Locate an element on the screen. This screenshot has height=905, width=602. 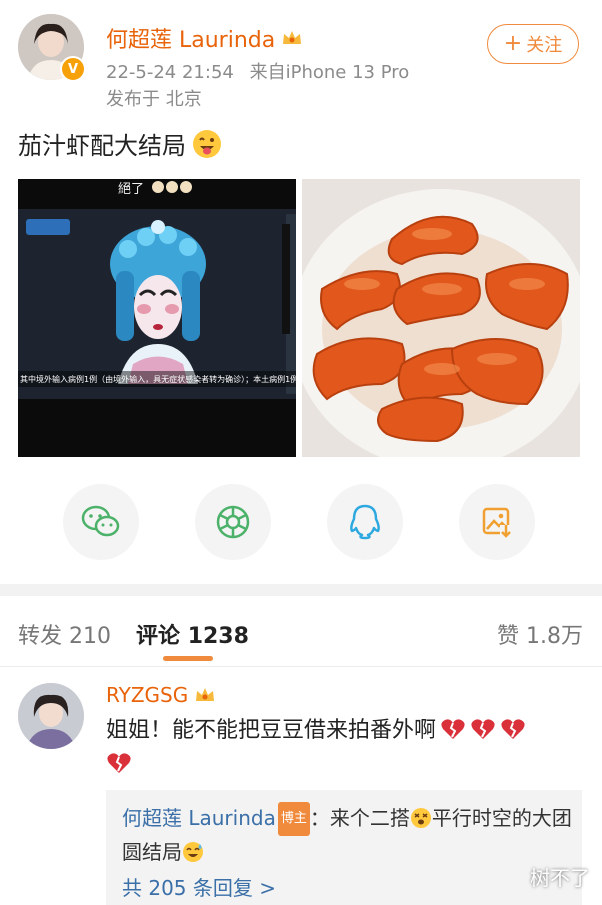
share-wechat-button is located at coordinates (101, 522).